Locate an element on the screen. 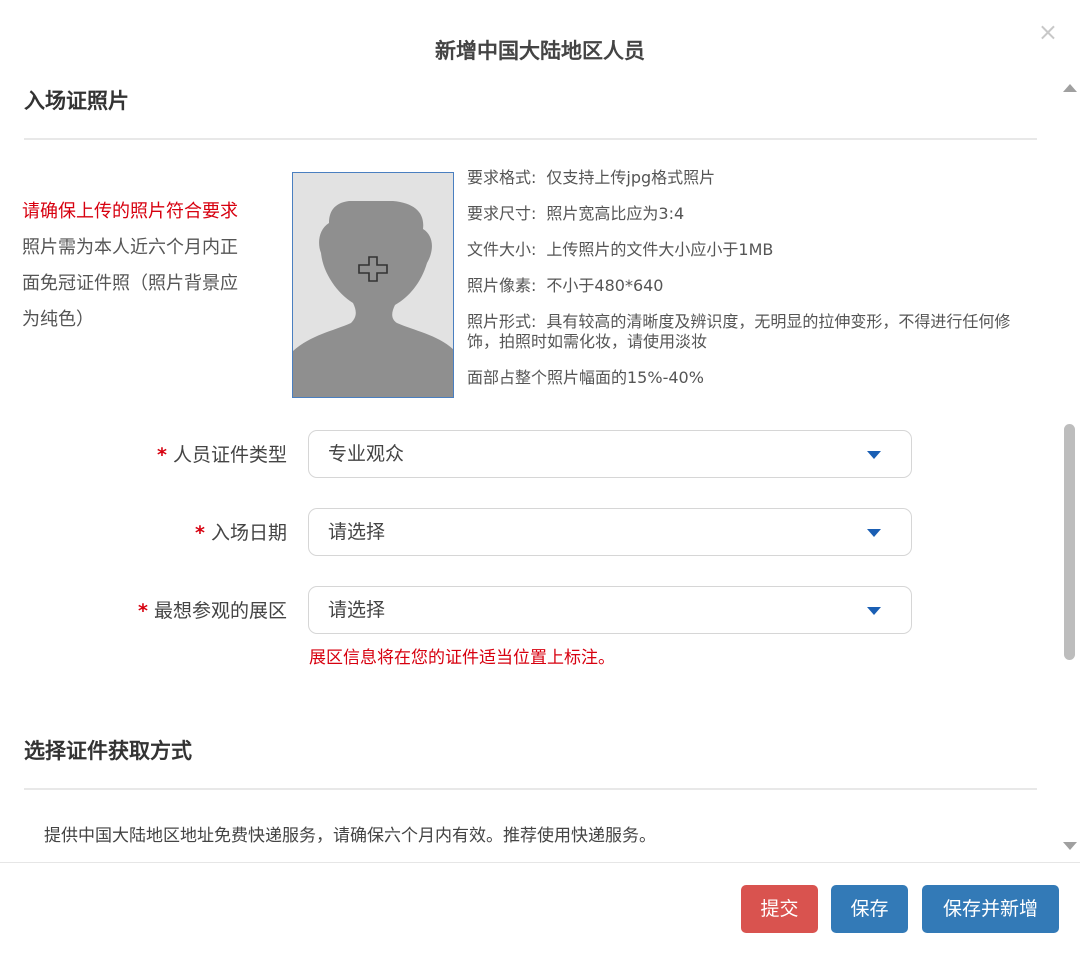 The width and height of the screenshot is (1080, 956). id-type-row: *人员证件类型 专业观众 is located at coordinates (530, 455).